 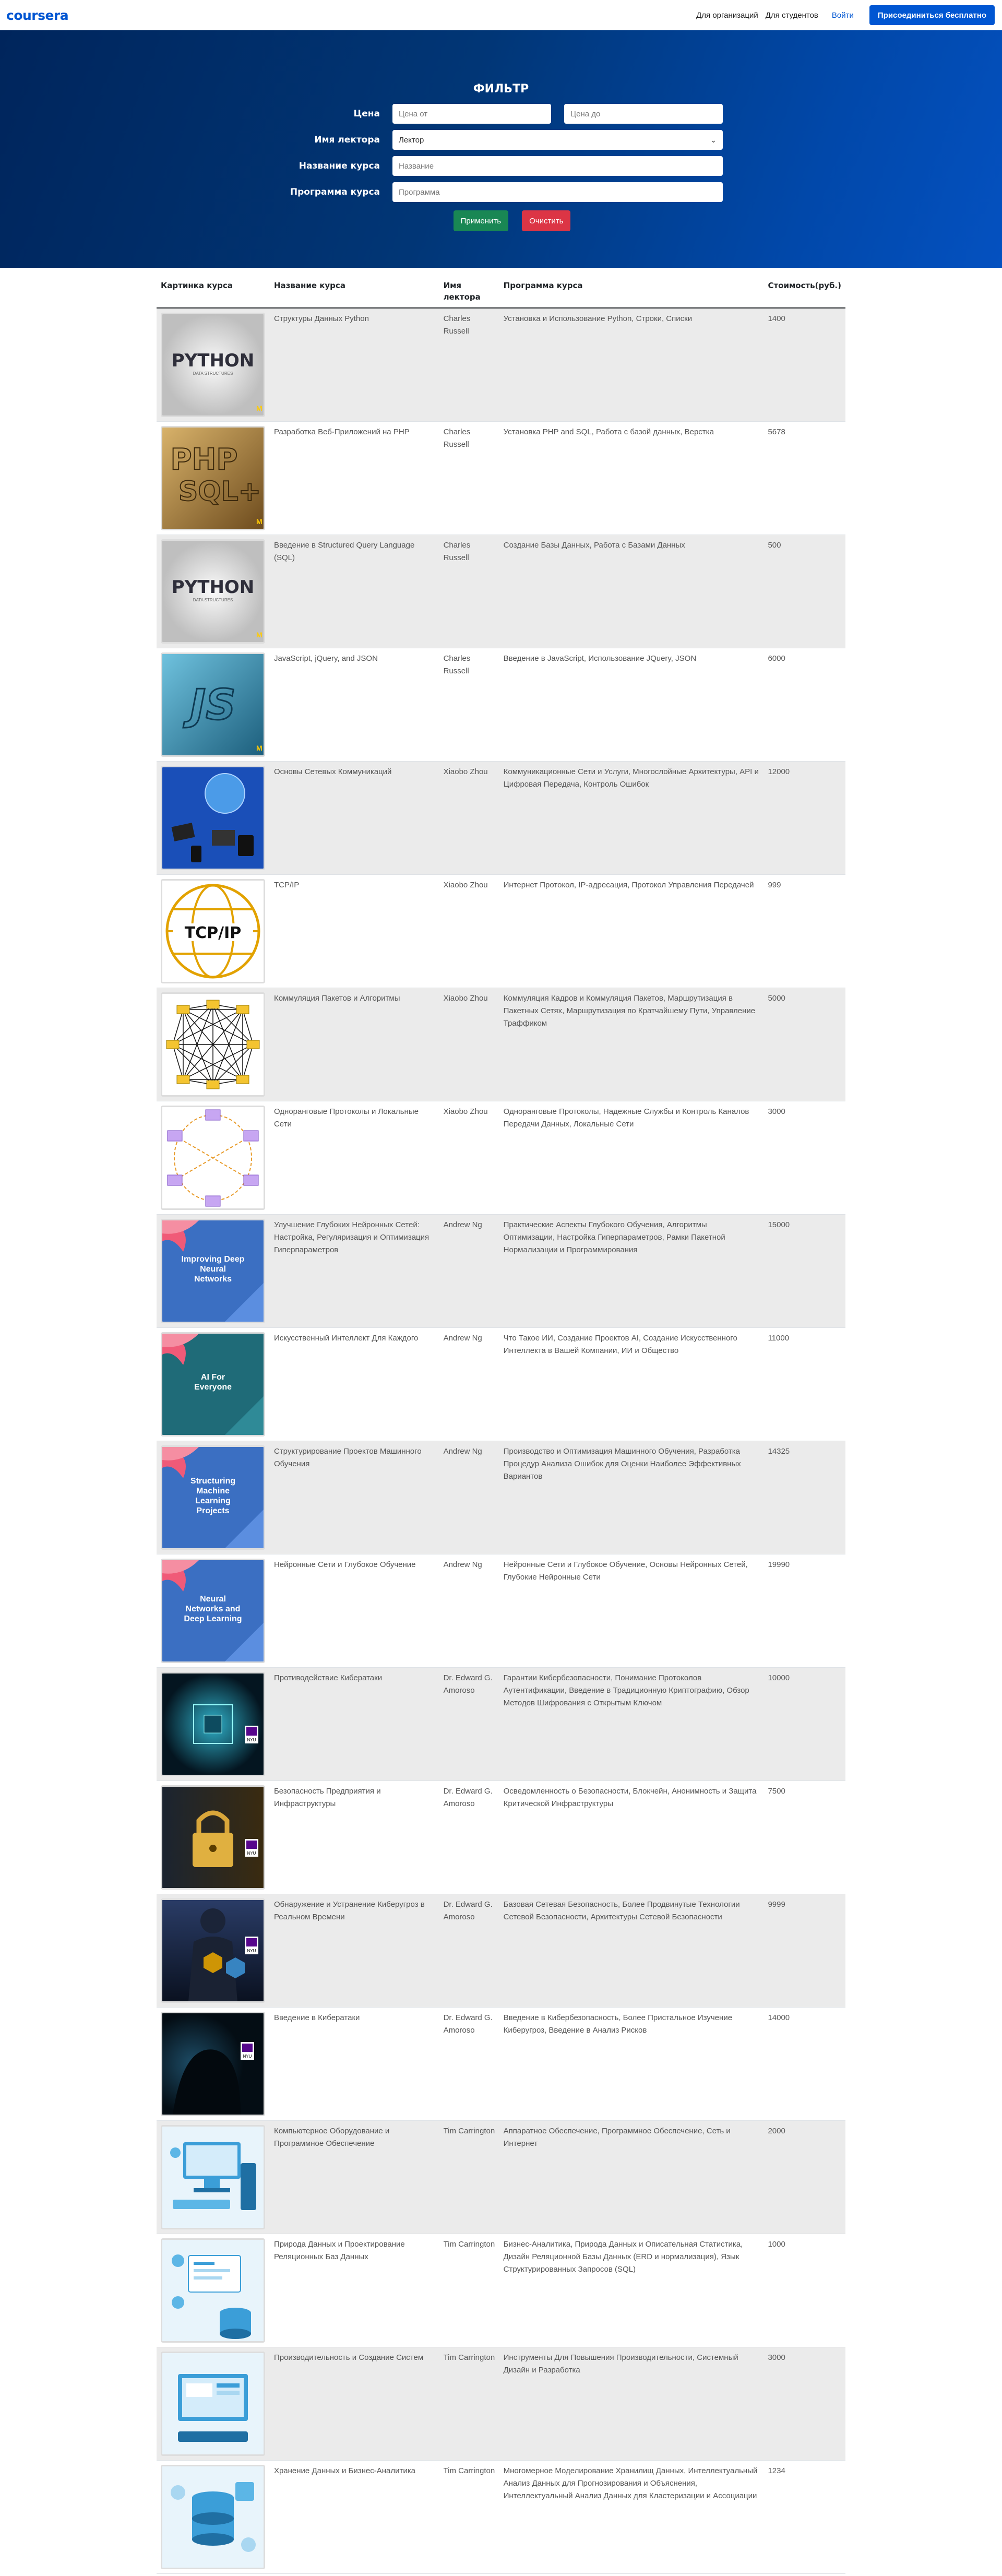 I want to click on course-name-label: Название курса, so click(x=339, y=166).